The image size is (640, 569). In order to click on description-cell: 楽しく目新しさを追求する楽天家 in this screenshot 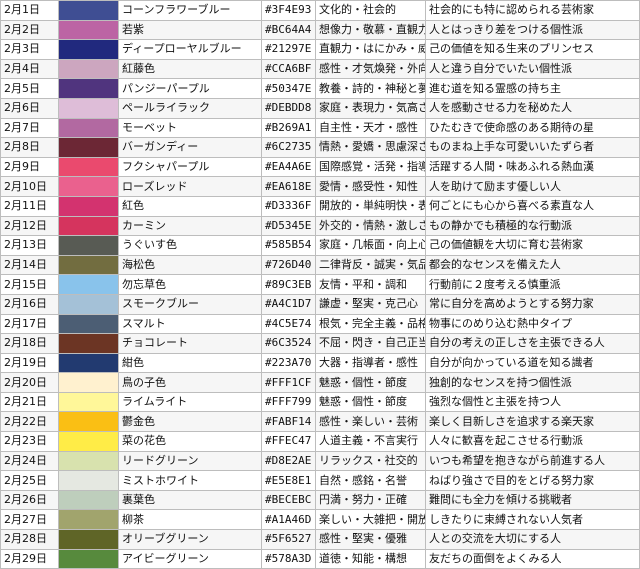, I will do `click(532, 422)`.